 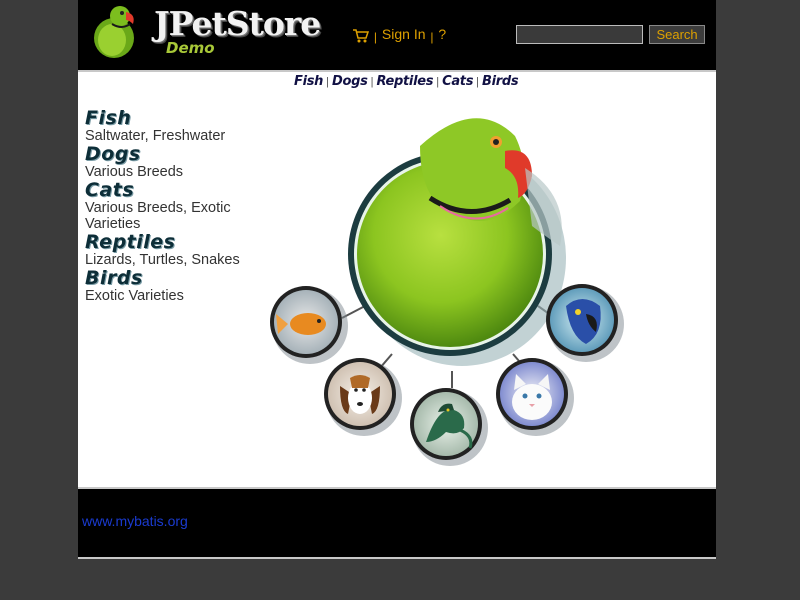 I want to click on header: JPetStore Demo | Sign In | ? Search, so click(x=397, y=35).